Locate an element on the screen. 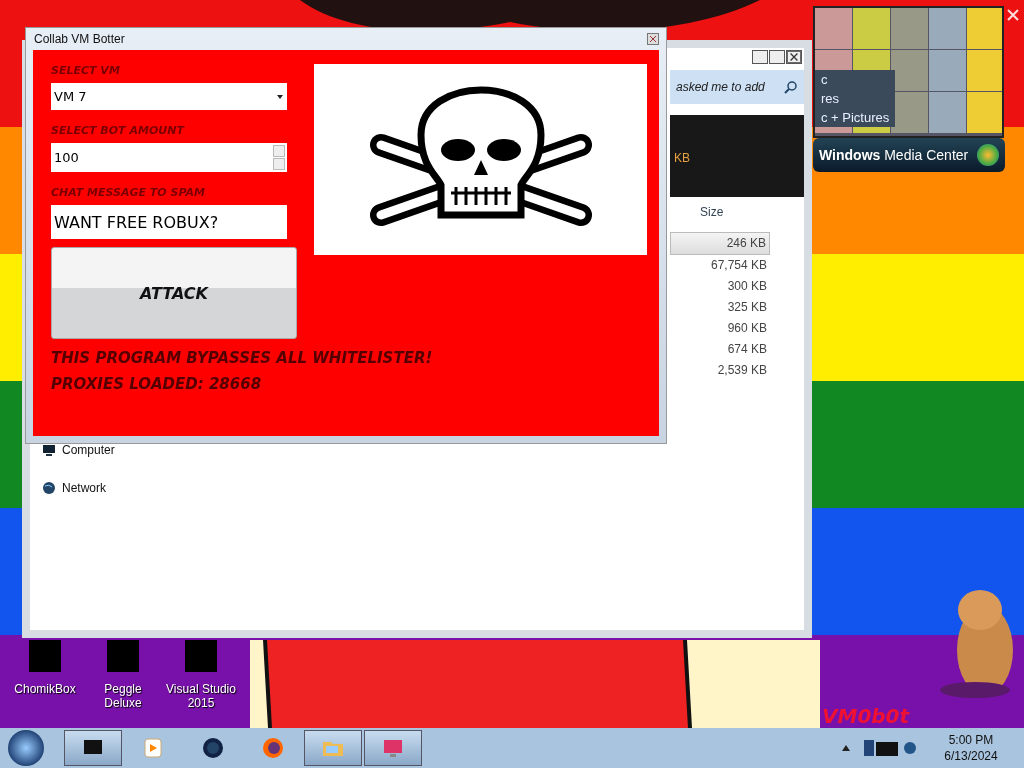 This screenshot has width=1024, height=768. wallpaper-text: VM0b0t is located at coordinates (866, 716).